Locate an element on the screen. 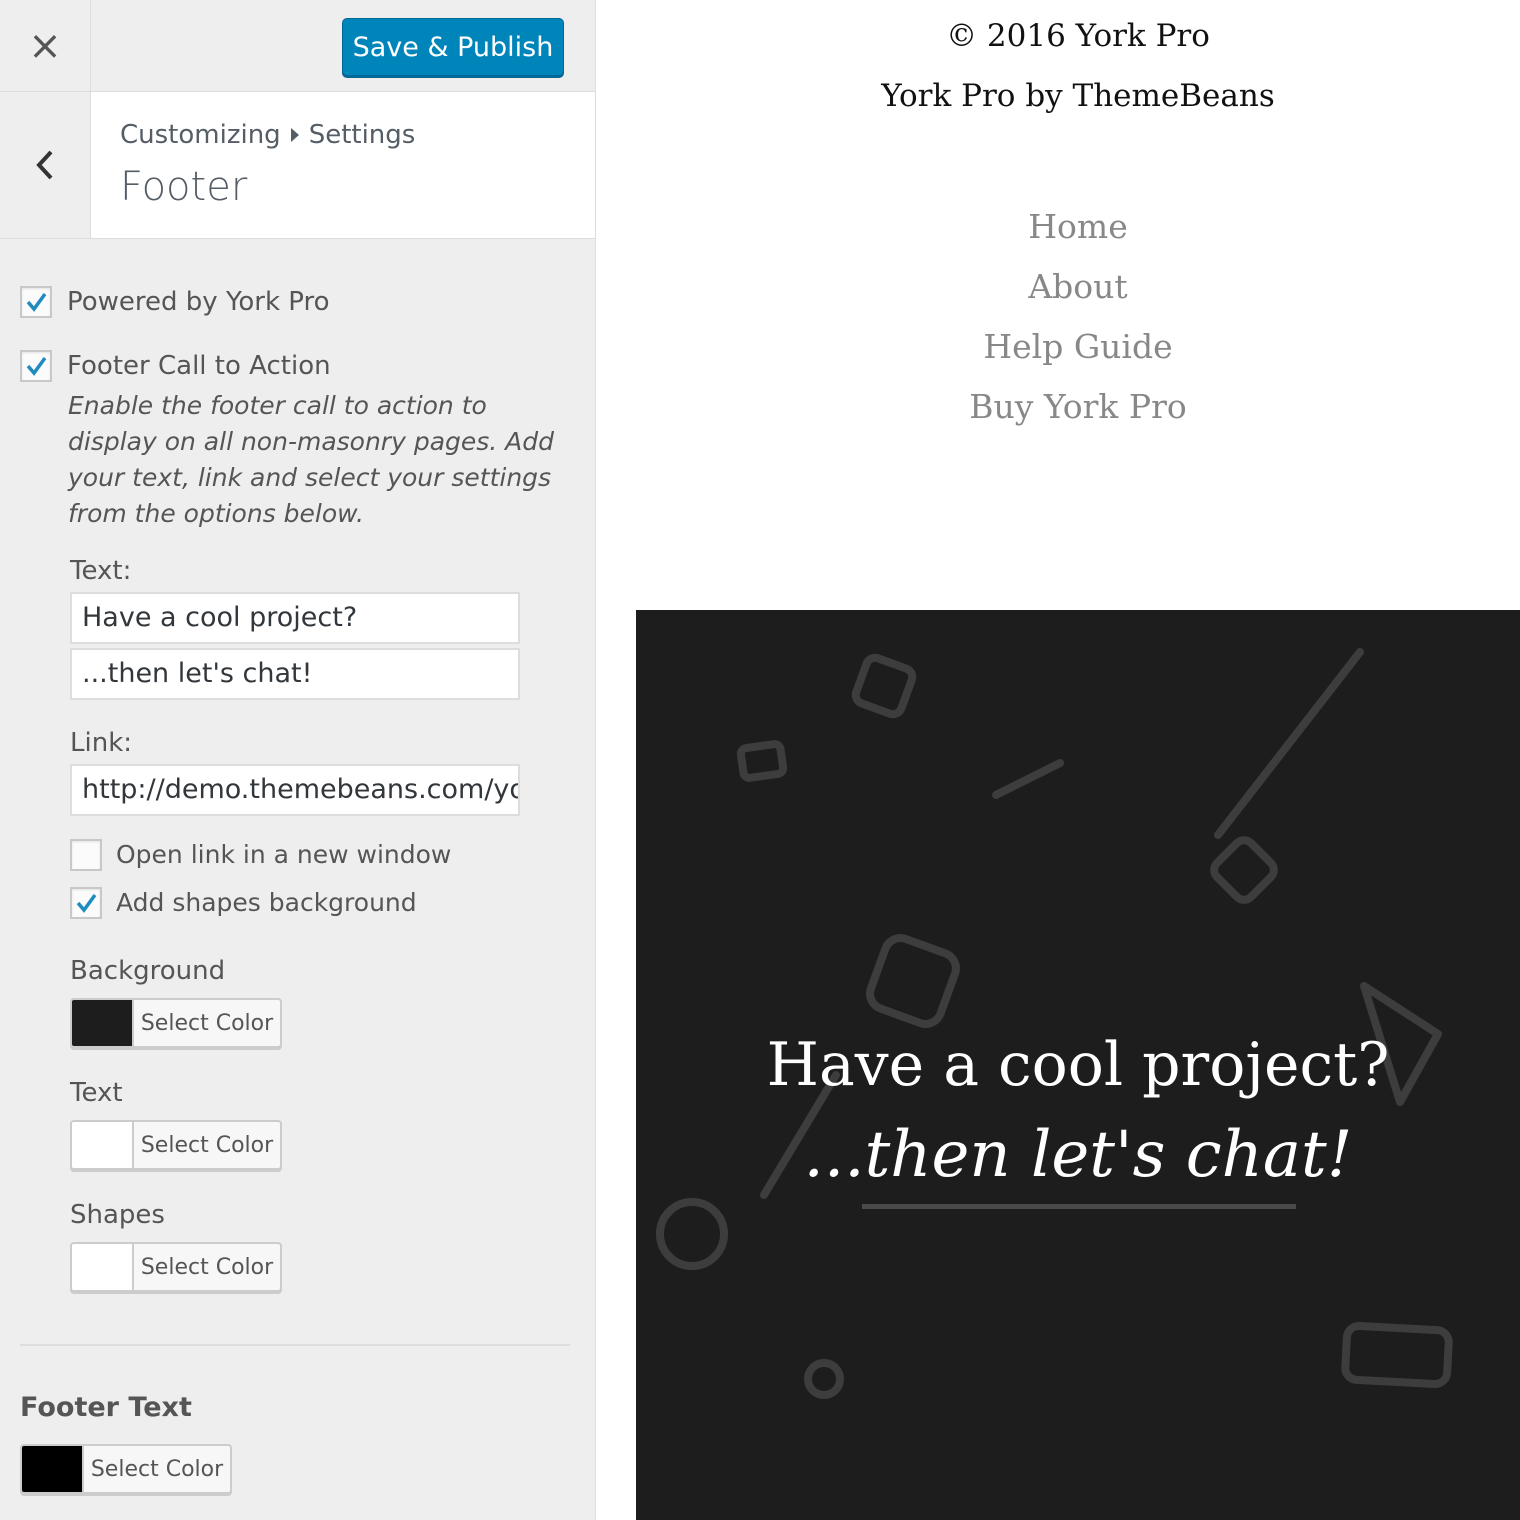 This screenshot has height=1520, width=1520. nav-link-buy: Buy York Pro is located at coordinates (1058, 412).